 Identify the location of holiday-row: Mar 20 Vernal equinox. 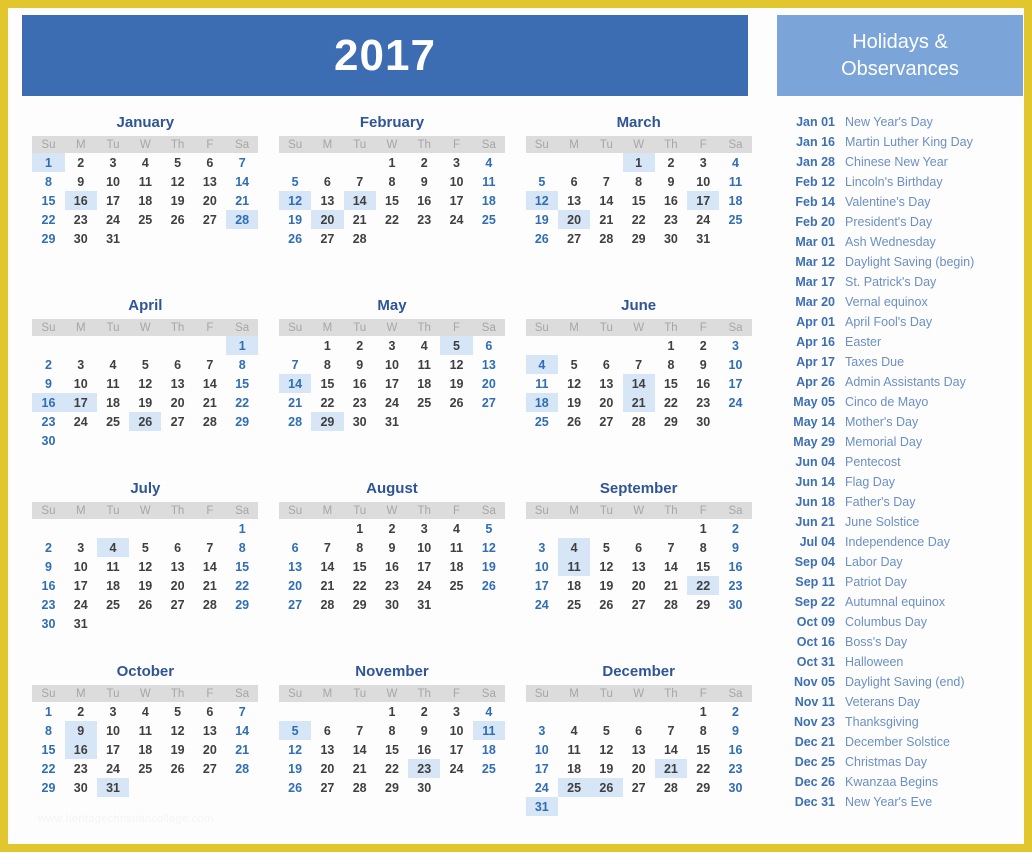
(902, 302).